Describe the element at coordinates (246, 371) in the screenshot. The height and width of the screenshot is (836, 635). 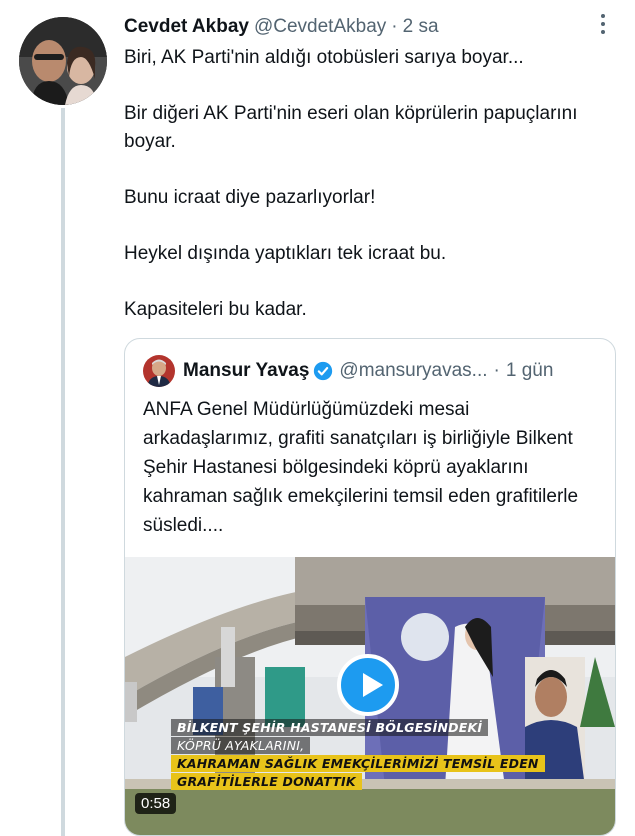
I see `quoted-author-name: Mansur Yavaş` at that location.